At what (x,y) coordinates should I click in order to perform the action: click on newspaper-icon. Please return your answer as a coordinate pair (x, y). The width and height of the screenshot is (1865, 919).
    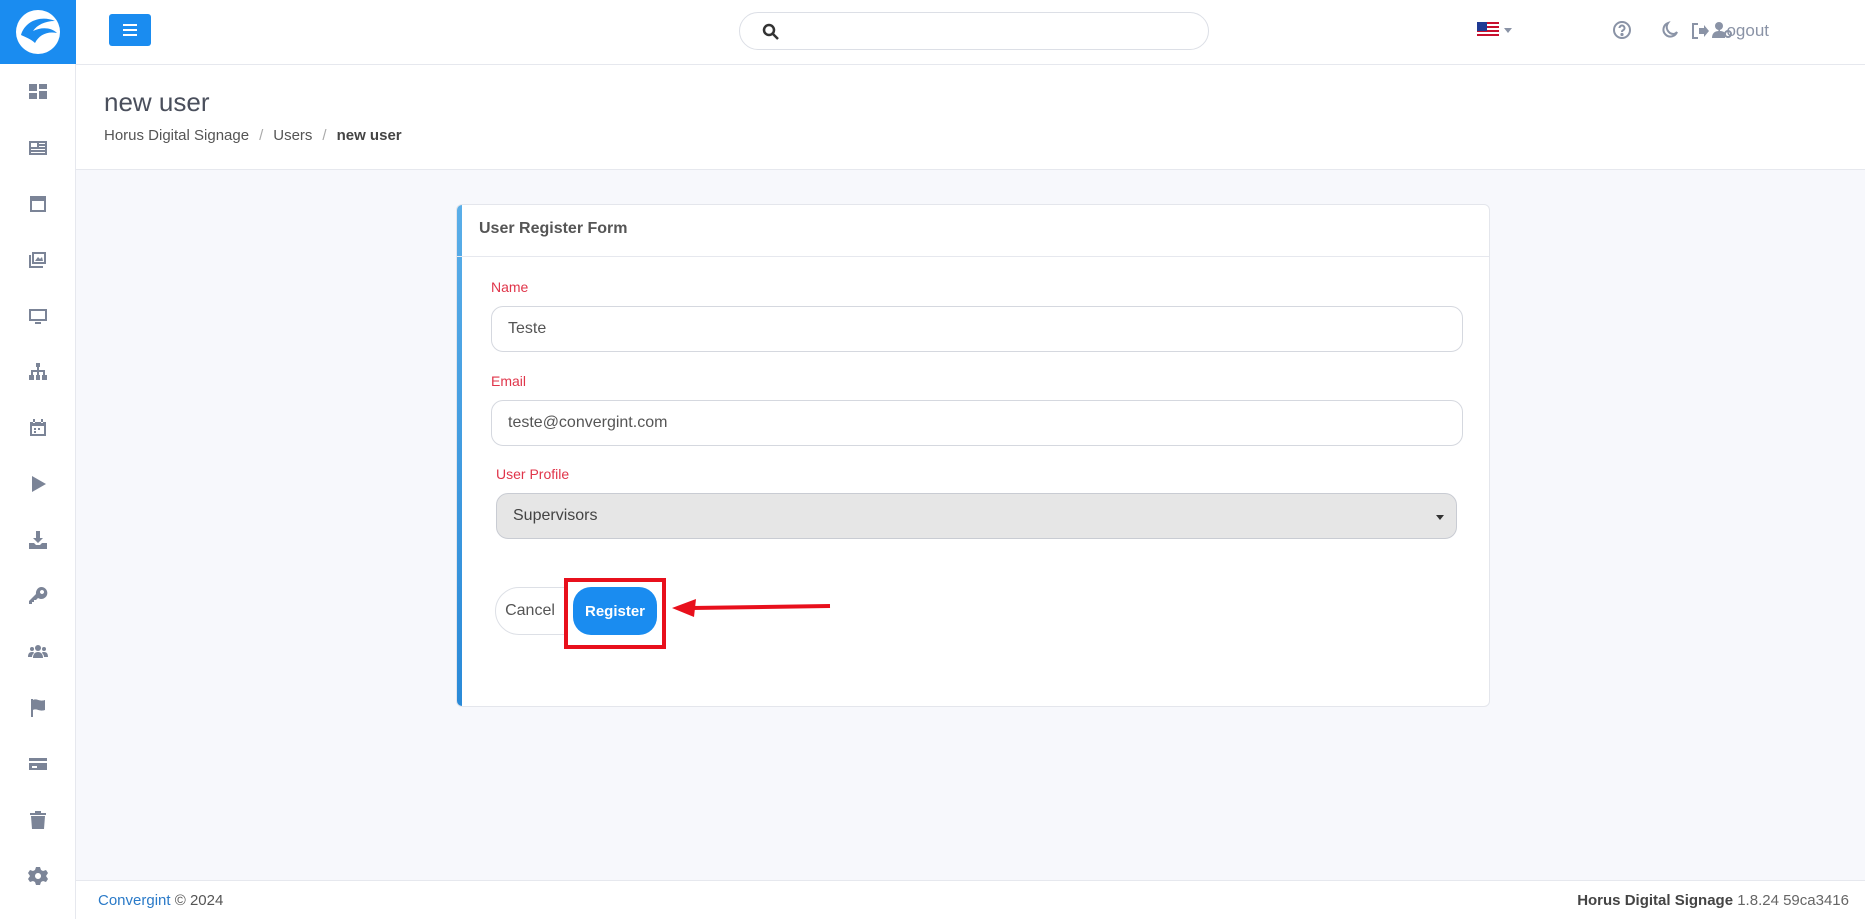
    Looking at the image, I should click on (38, 148).